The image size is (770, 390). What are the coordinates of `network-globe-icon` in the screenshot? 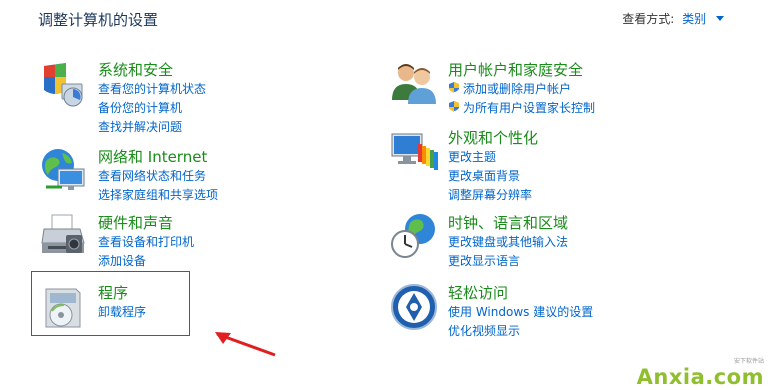 It's located at (64, 171).